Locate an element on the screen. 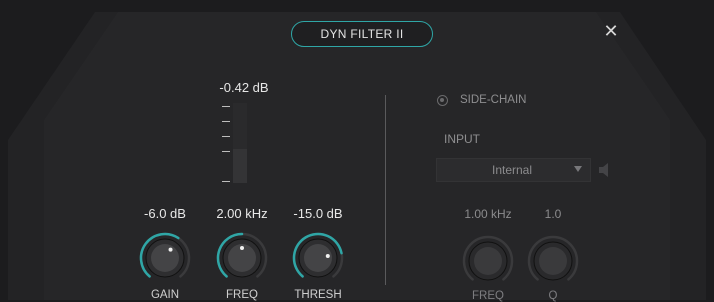 This screenshot has height=302, width=714. input-select-value: Internal is located at coordinates (512, 170).